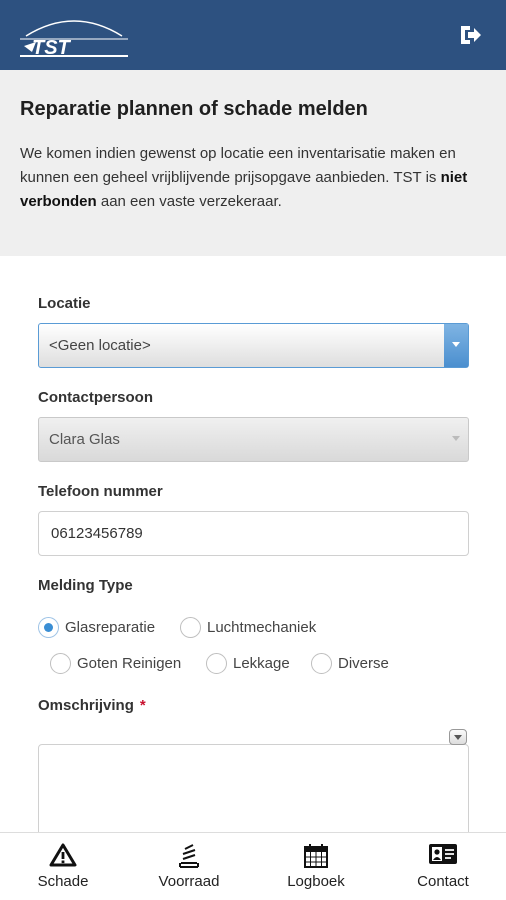  What do you see at coordinates (100, 491) in the screenshot?
I see `phone-label: Telefoon nummer` at bounding box center [100, 491].